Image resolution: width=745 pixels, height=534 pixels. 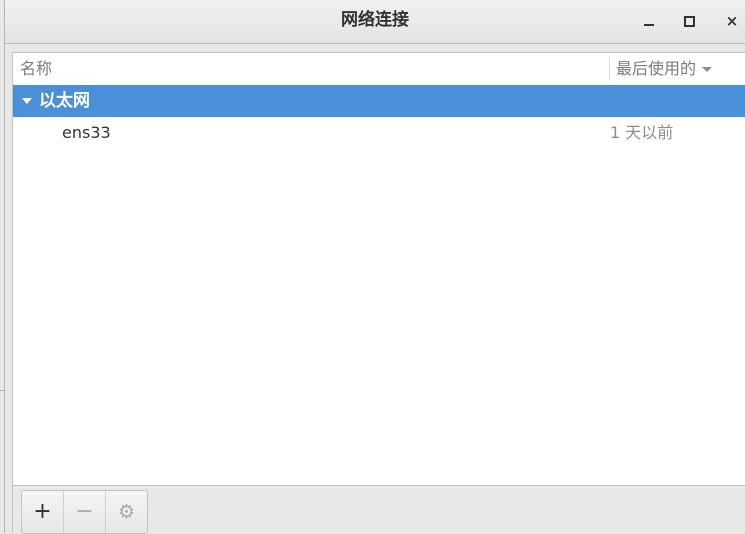 I want to click on maximize-button, so click(x=689, y=21).